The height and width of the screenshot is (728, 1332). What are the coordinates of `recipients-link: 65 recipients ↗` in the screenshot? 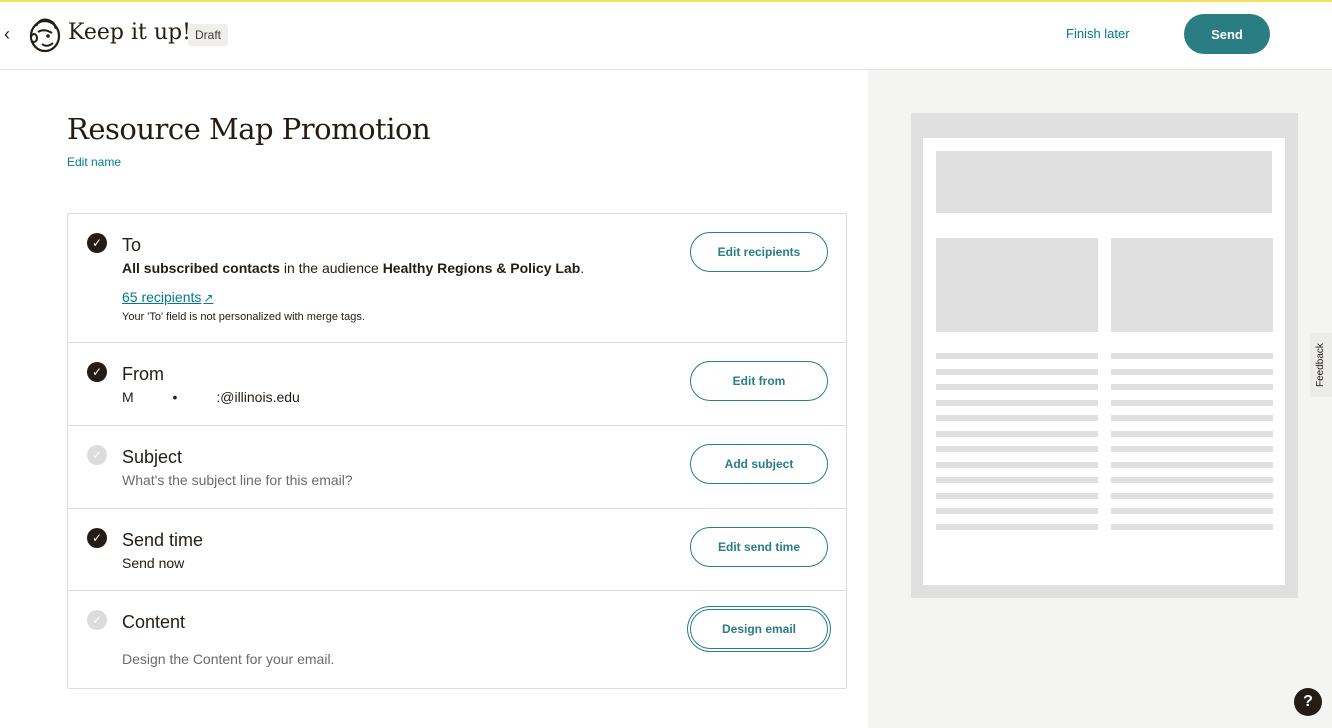 It's located at (167, 297).